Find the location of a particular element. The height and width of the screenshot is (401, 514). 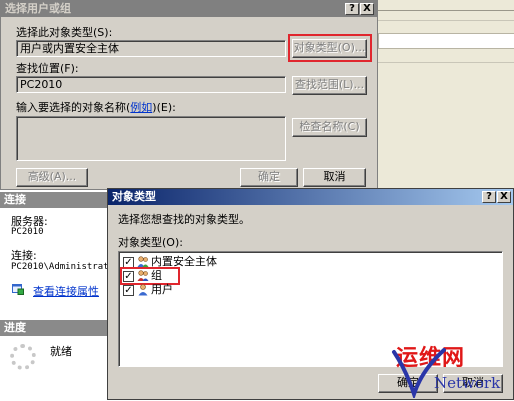

dialog-title-bar: 选择用户或组 is located at coordinates (189, 9).